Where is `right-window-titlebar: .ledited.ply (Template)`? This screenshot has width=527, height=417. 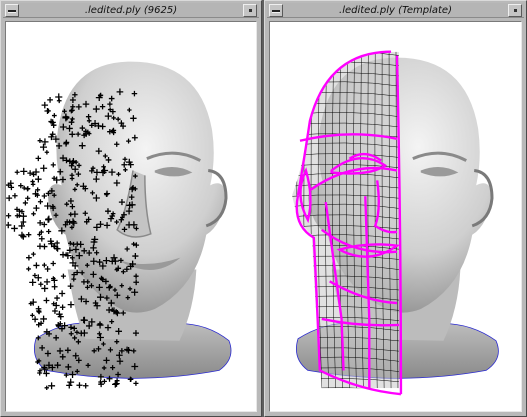
right-window-titlebar: .ledited.ply (Template) is located at coordinates (395, 10).